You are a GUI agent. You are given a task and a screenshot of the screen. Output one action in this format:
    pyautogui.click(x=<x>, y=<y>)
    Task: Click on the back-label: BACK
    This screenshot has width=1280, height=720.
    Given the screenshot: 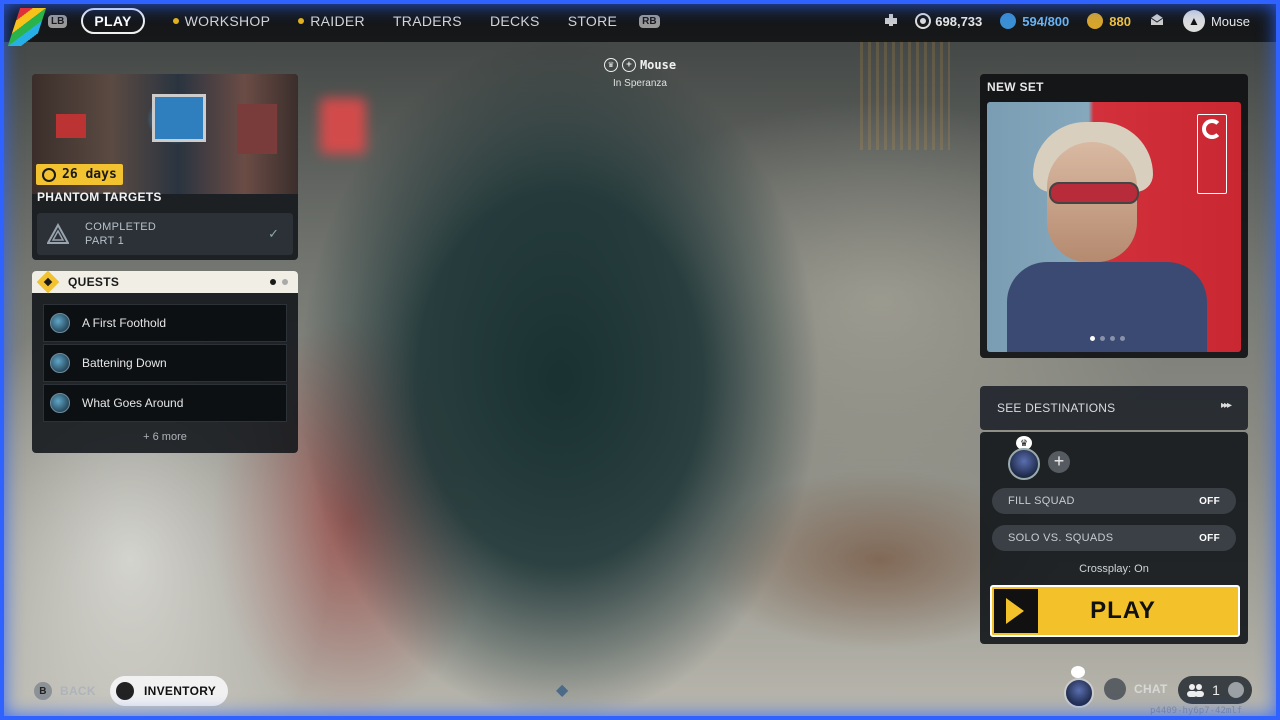 What is the action you would take?
    pyautogui.click(x=78, y=691)
    